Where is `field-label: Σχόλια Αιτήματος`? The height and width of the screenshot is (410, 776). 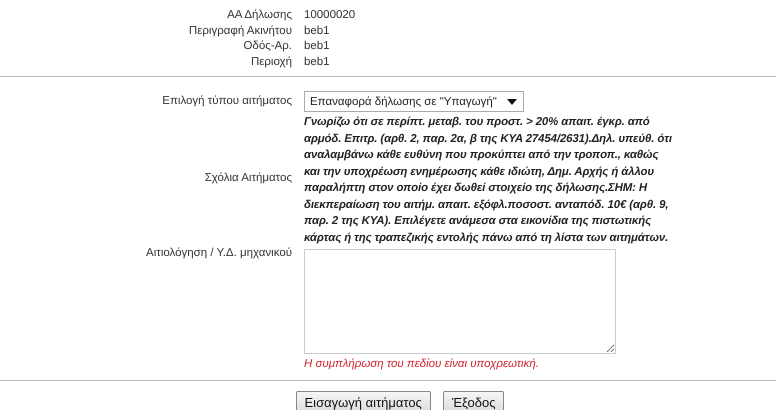 field-label: Σχόλια Αιτήματος is located at coordinates (248, 178).